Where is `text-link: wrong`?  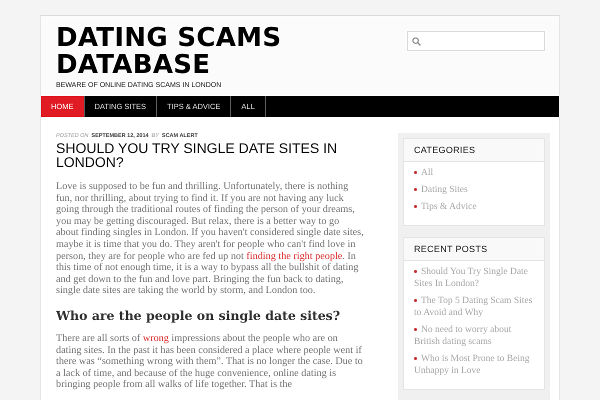 text-link: wrong is located at coordinates (155, 338).